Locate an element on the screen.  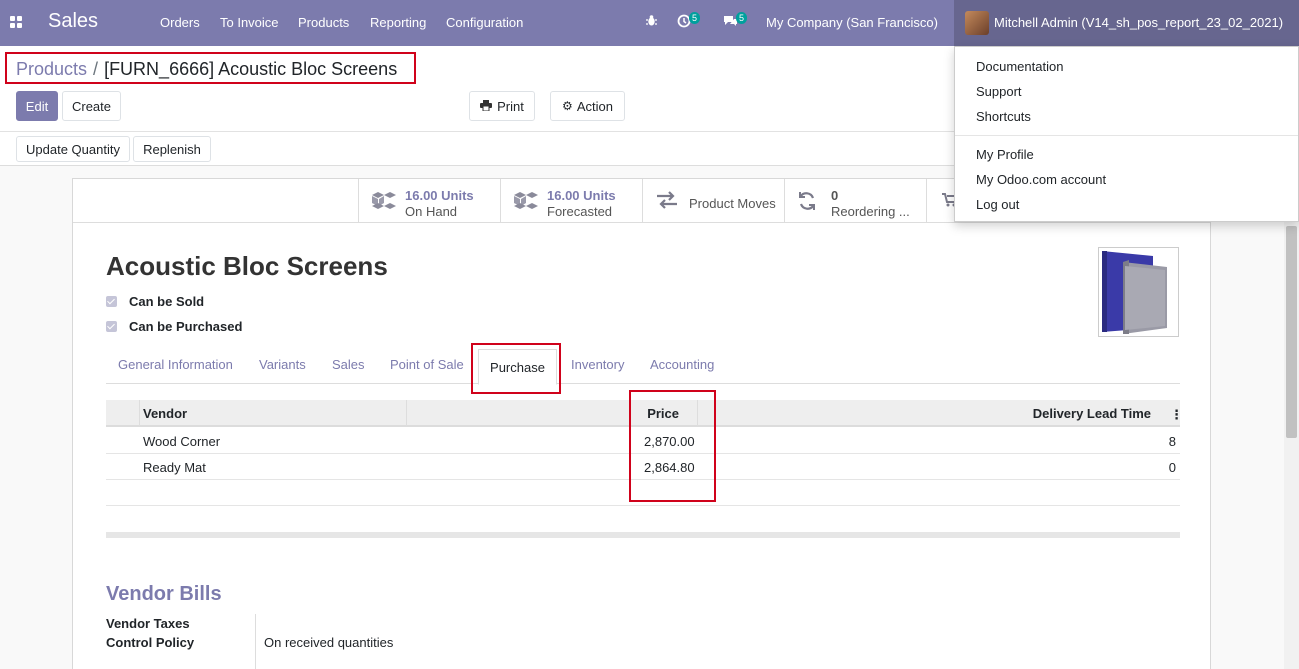
column-header-lead-time: Delivery Lead Time is located at coordinates (939, 413).